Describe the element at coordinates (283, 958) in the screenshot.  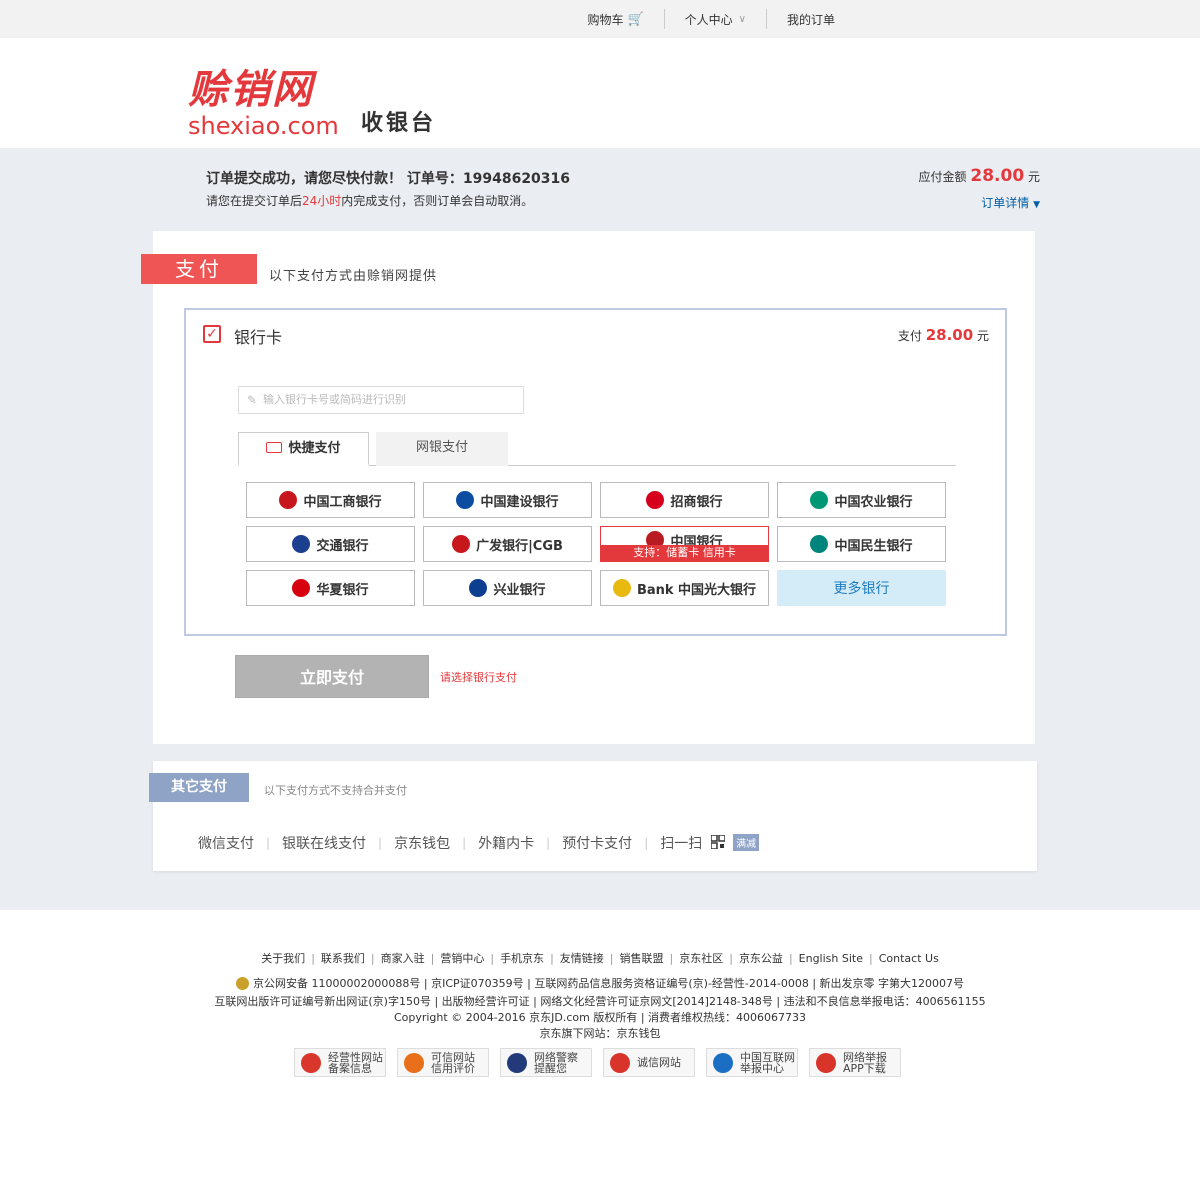
I see `footer-link: 关于我们` at that location.